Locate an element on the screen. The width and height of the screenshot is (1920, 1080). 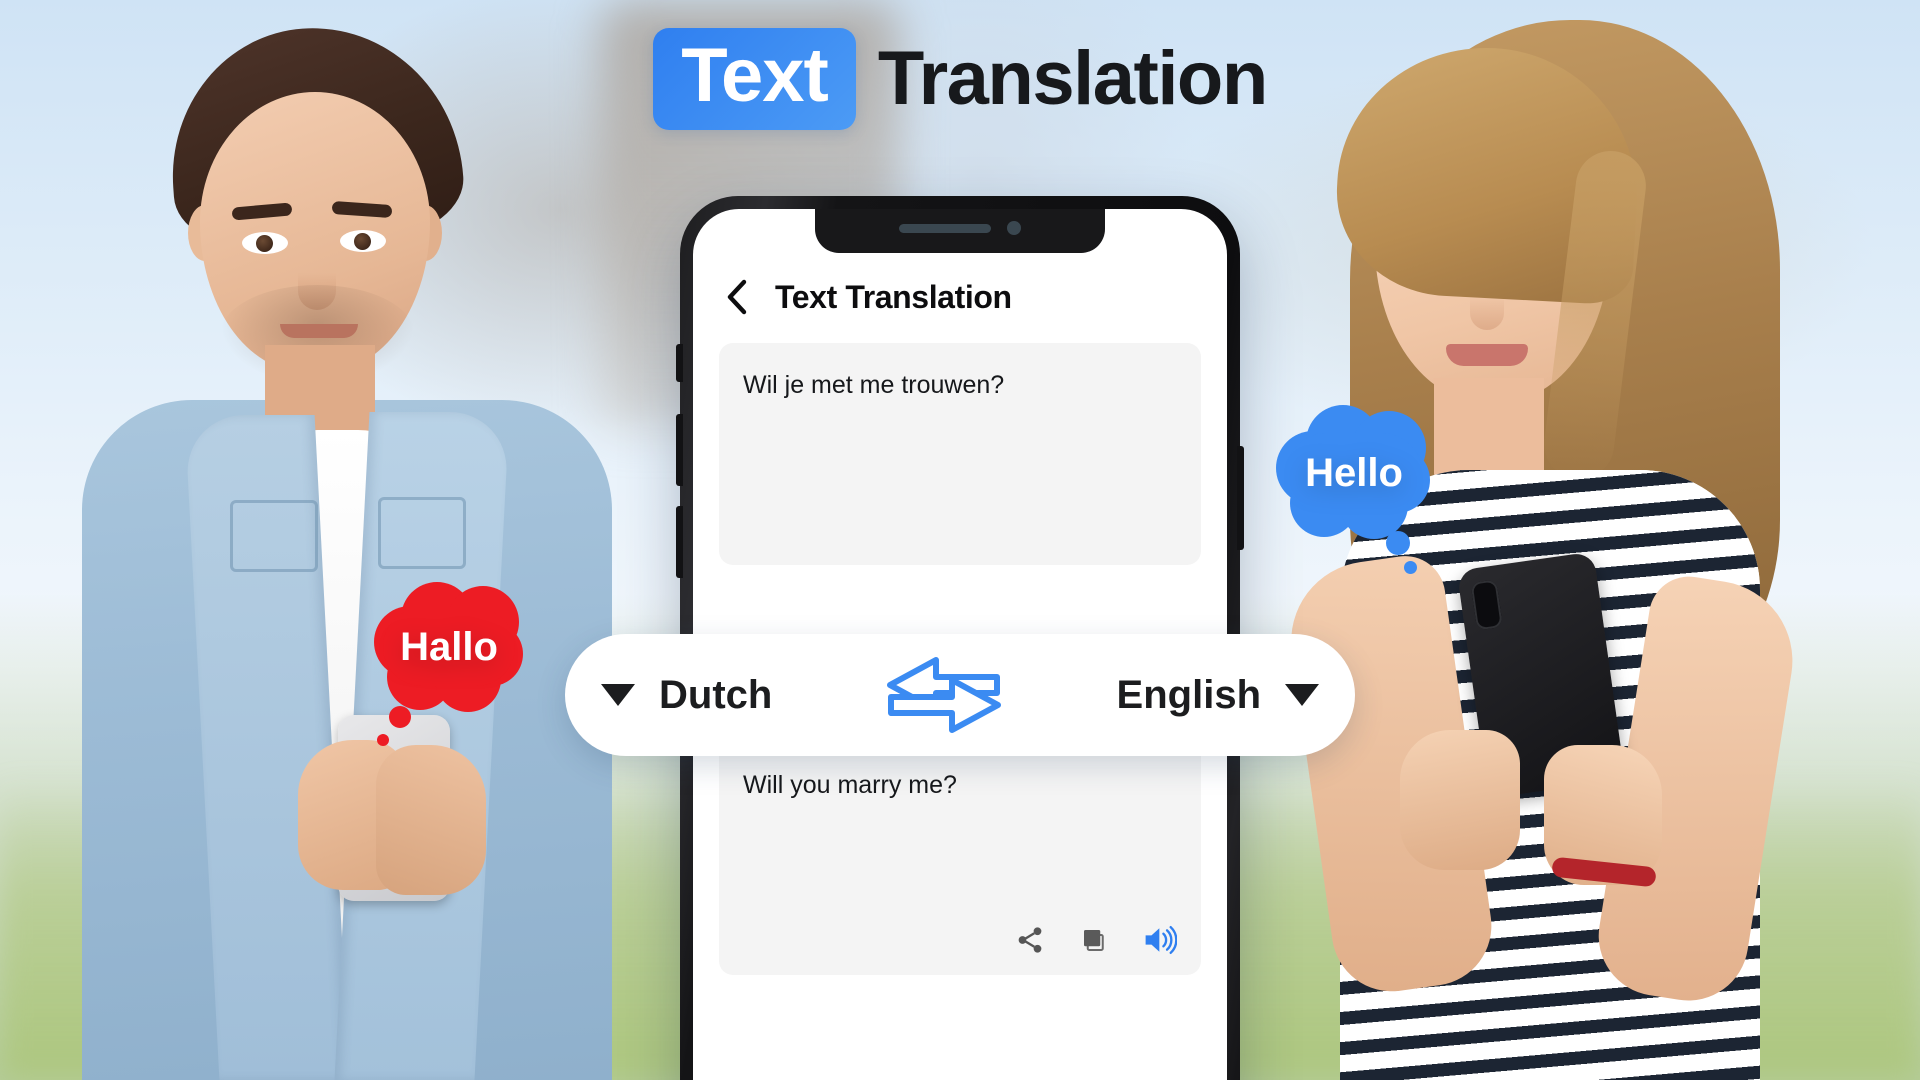
swap-horizontal-arrows-icon is located at coordinates (944, 695).